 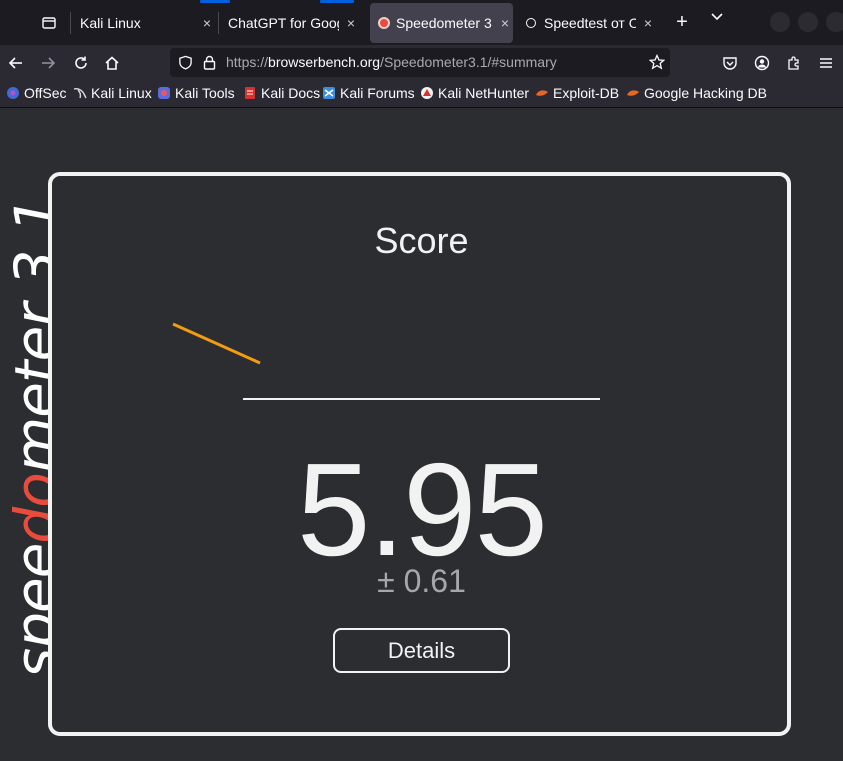 I want to click on extensions-button, so click(x=794, y=63).